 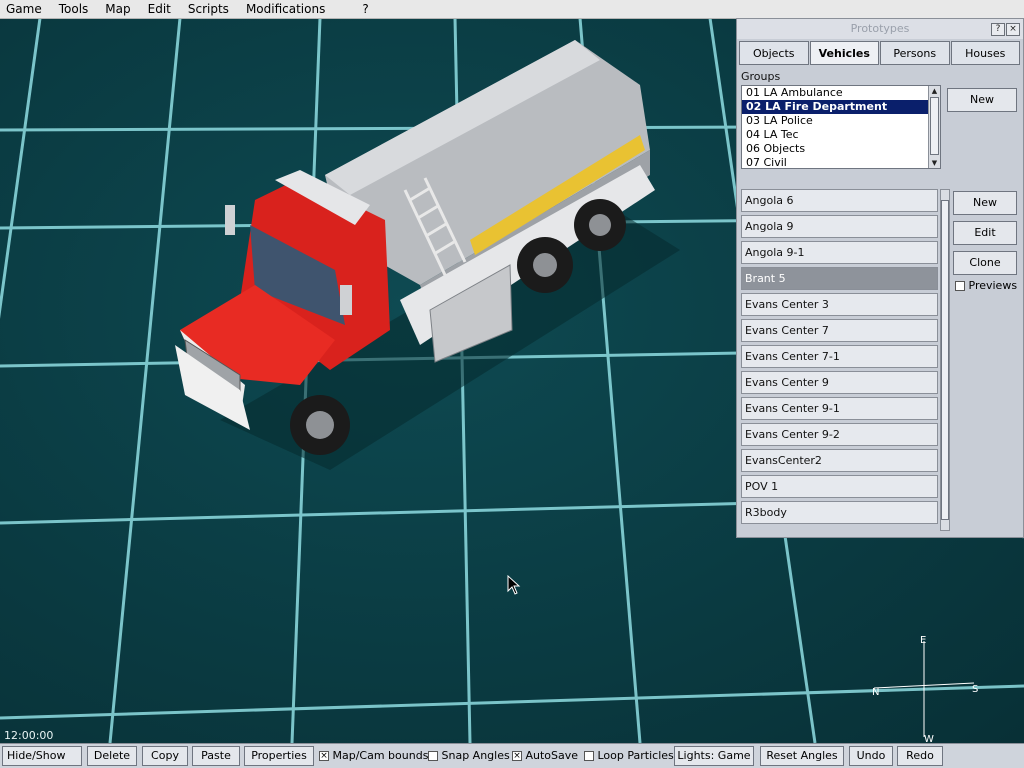 What do you see at coordinates (841, 149) in the screenshot?
I see `group-item: 06 Objects` at bounding box center [841, 149].